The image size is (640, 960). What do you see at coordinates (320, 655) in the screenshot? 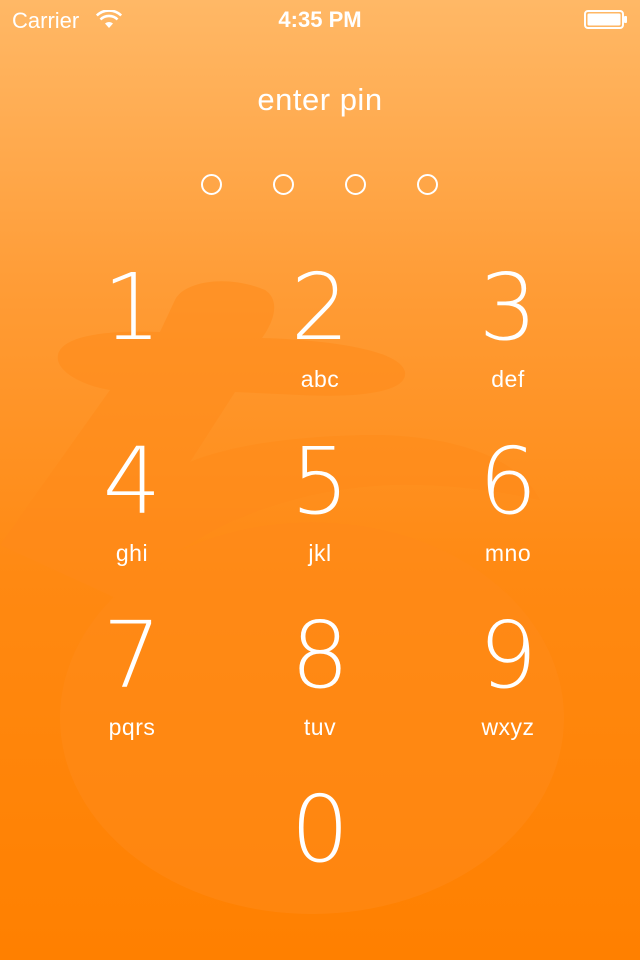
I see `key-digit: 8` at bounding box center [320, 655].